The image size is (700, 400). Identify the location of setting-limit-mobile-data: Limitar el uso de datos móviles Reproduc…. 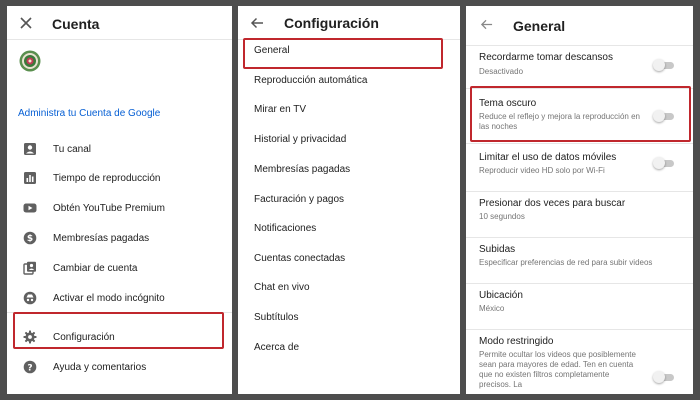
(579, 168).